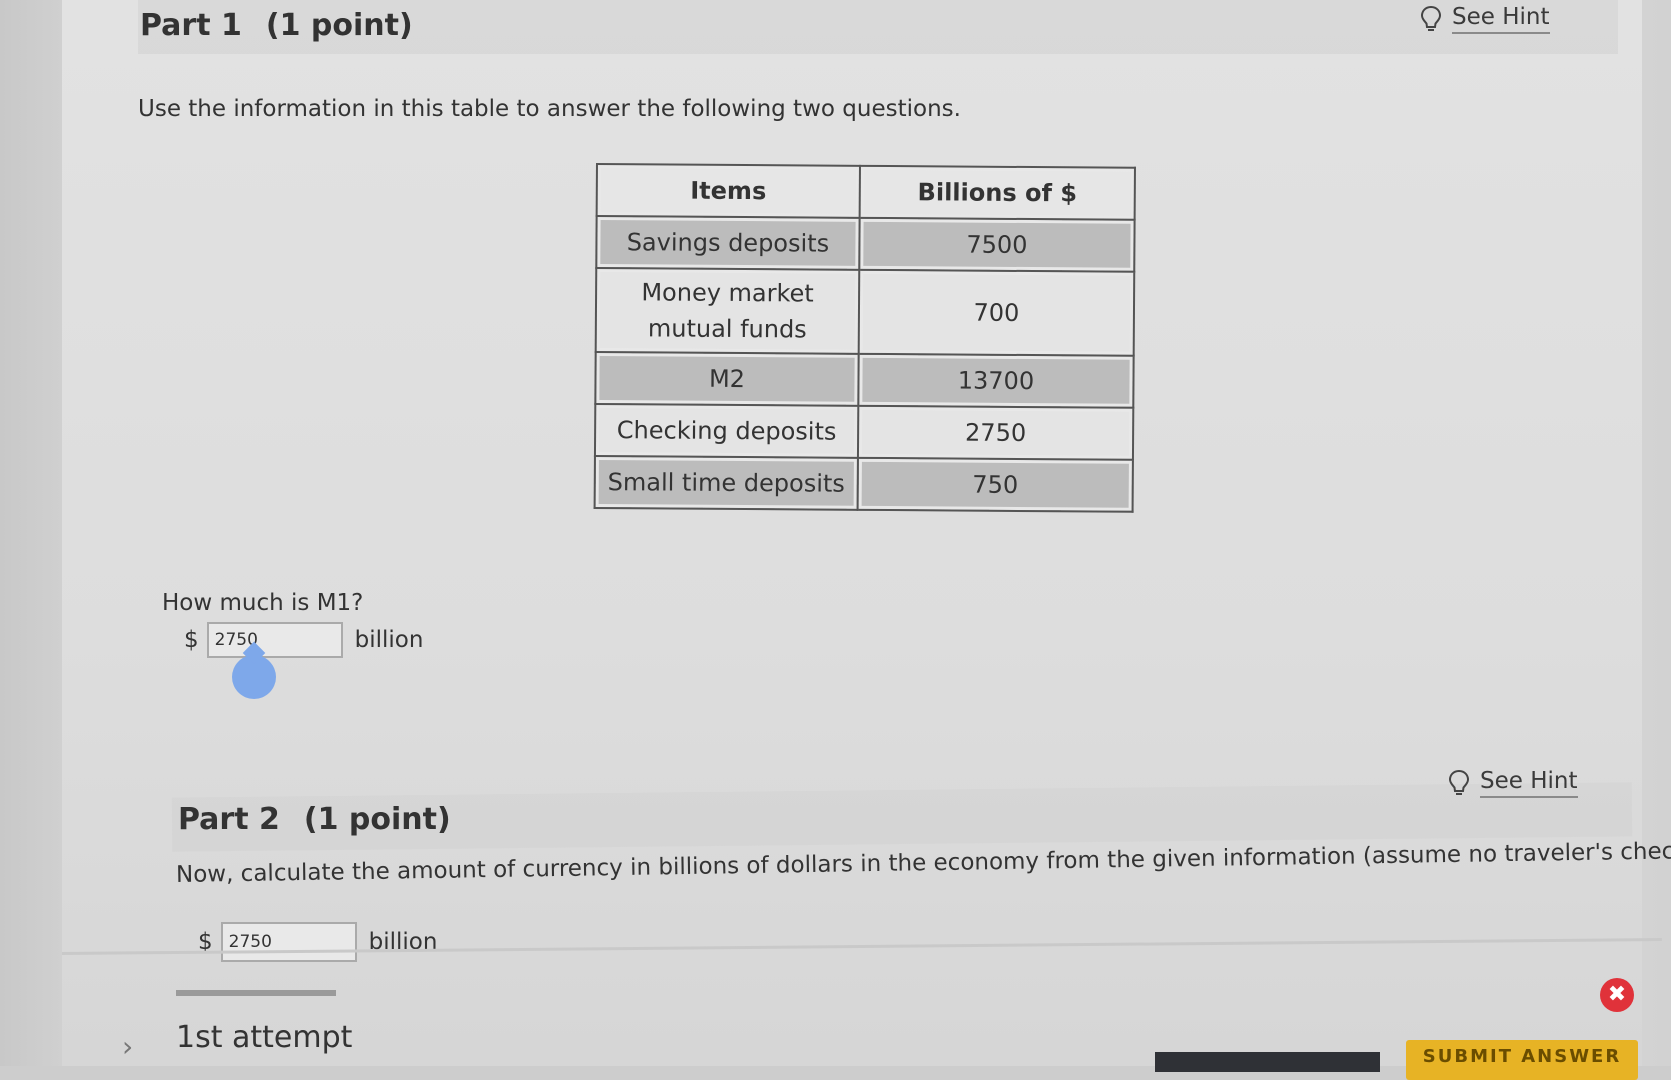  What do you see at coordinates (726, 431) in the screenshot?
I see `table-cell-item: Checking deposits` at bounding box center [726, 431].